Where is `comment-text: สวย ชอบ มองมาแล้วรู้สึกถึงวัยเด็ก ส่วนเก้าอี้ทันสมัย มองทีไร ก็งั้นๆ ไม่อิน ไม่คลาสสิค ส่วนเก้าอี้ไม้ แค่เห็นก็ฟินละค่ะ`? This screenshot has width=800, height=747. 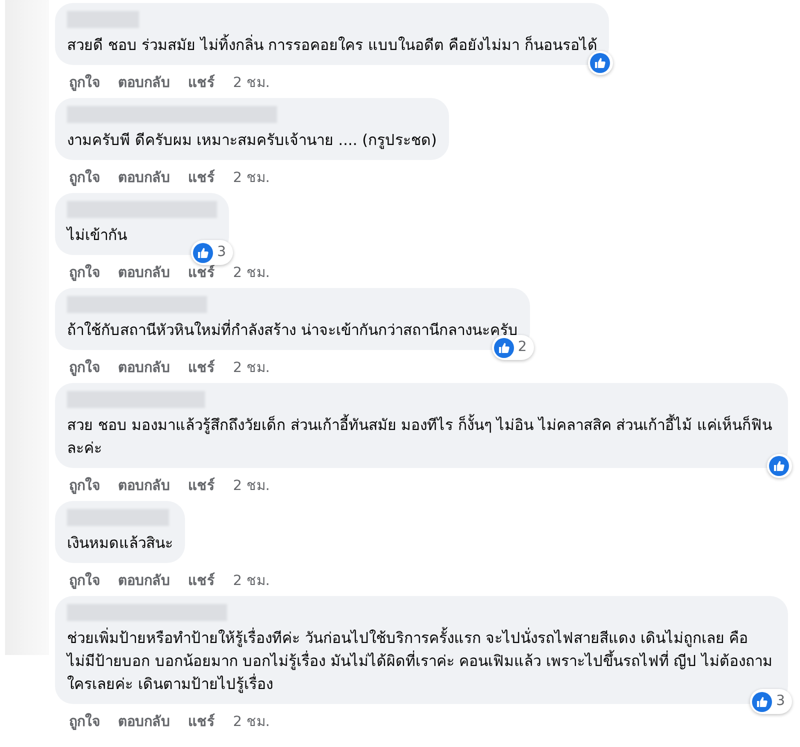 comment-text: สวย ชอบ มองมาแล้วรู้สึกถึงวัยเด็ก ส่วนเก้าอี้ทันสมัย มองทีไร ก็งั้นๆ ไม่อิน ไม่คลาสสิค ส่วนเก้าอี้ไม้ แค่เห็นก็ฟินละค่ะ is located at coordinates (420, 436).